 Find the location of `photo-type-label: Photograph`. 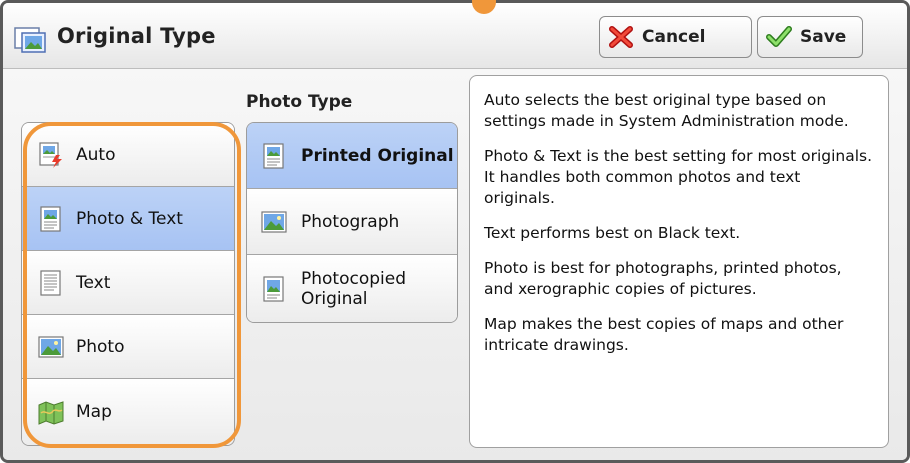

photo-type-label: Photograph is located at coordinates (350, 221).